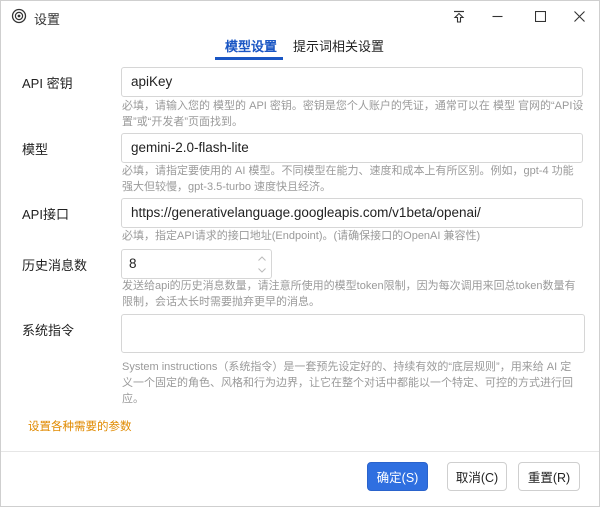 The image size is (600, 507). Describe the element at coordinates (55, 265) in the screenshot. I see `history-count-label: 历史消息数` at that location.